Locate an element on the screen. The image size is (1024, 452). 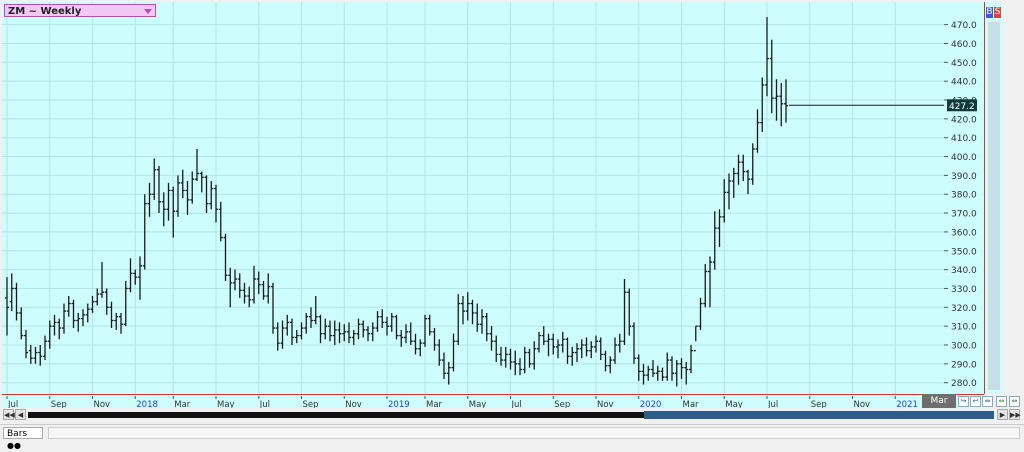
y-tick-label: 350.0 is located at coordinates (964, 252).